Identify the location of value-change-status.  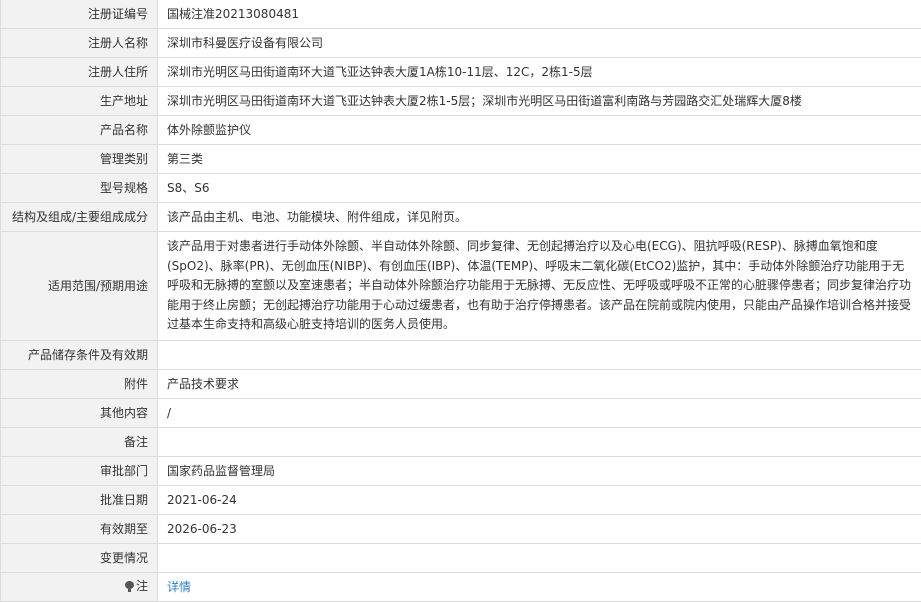
(539, 558).